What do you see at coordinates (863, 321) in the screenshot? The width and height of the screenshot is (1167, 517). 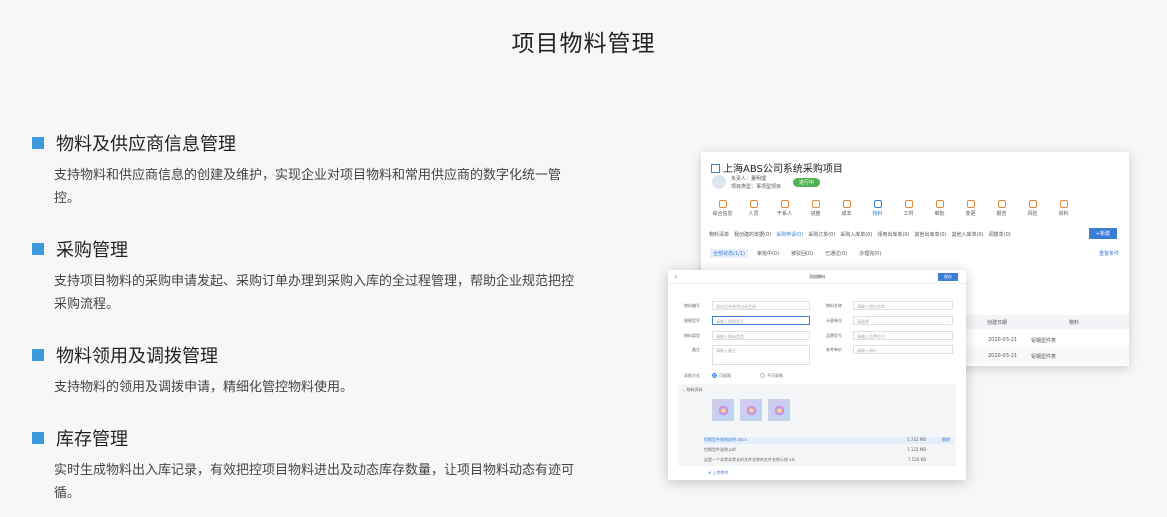 I see `unit-select-value: 请选择` at bounding box center [863, 321].